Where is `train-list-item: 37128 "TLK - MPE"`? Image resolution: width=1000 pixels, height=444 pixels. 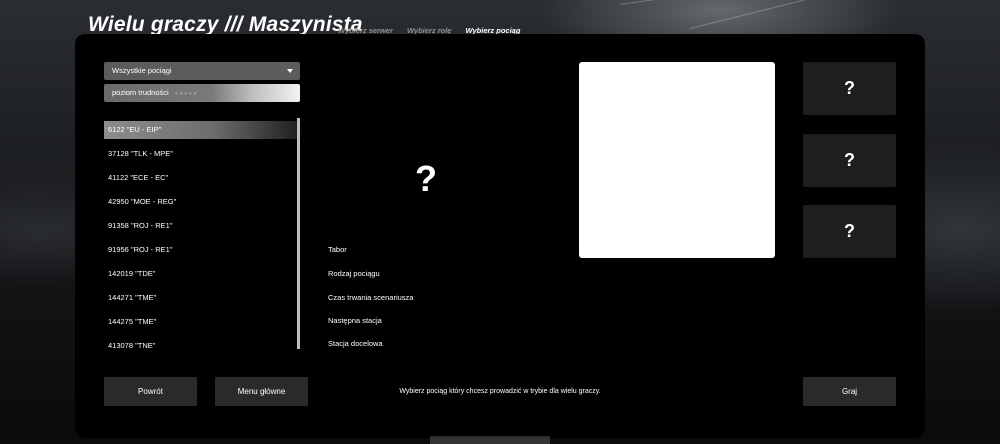 train-list-item: 37128 "TLK - MPE" is located at coordinates (202, 154).